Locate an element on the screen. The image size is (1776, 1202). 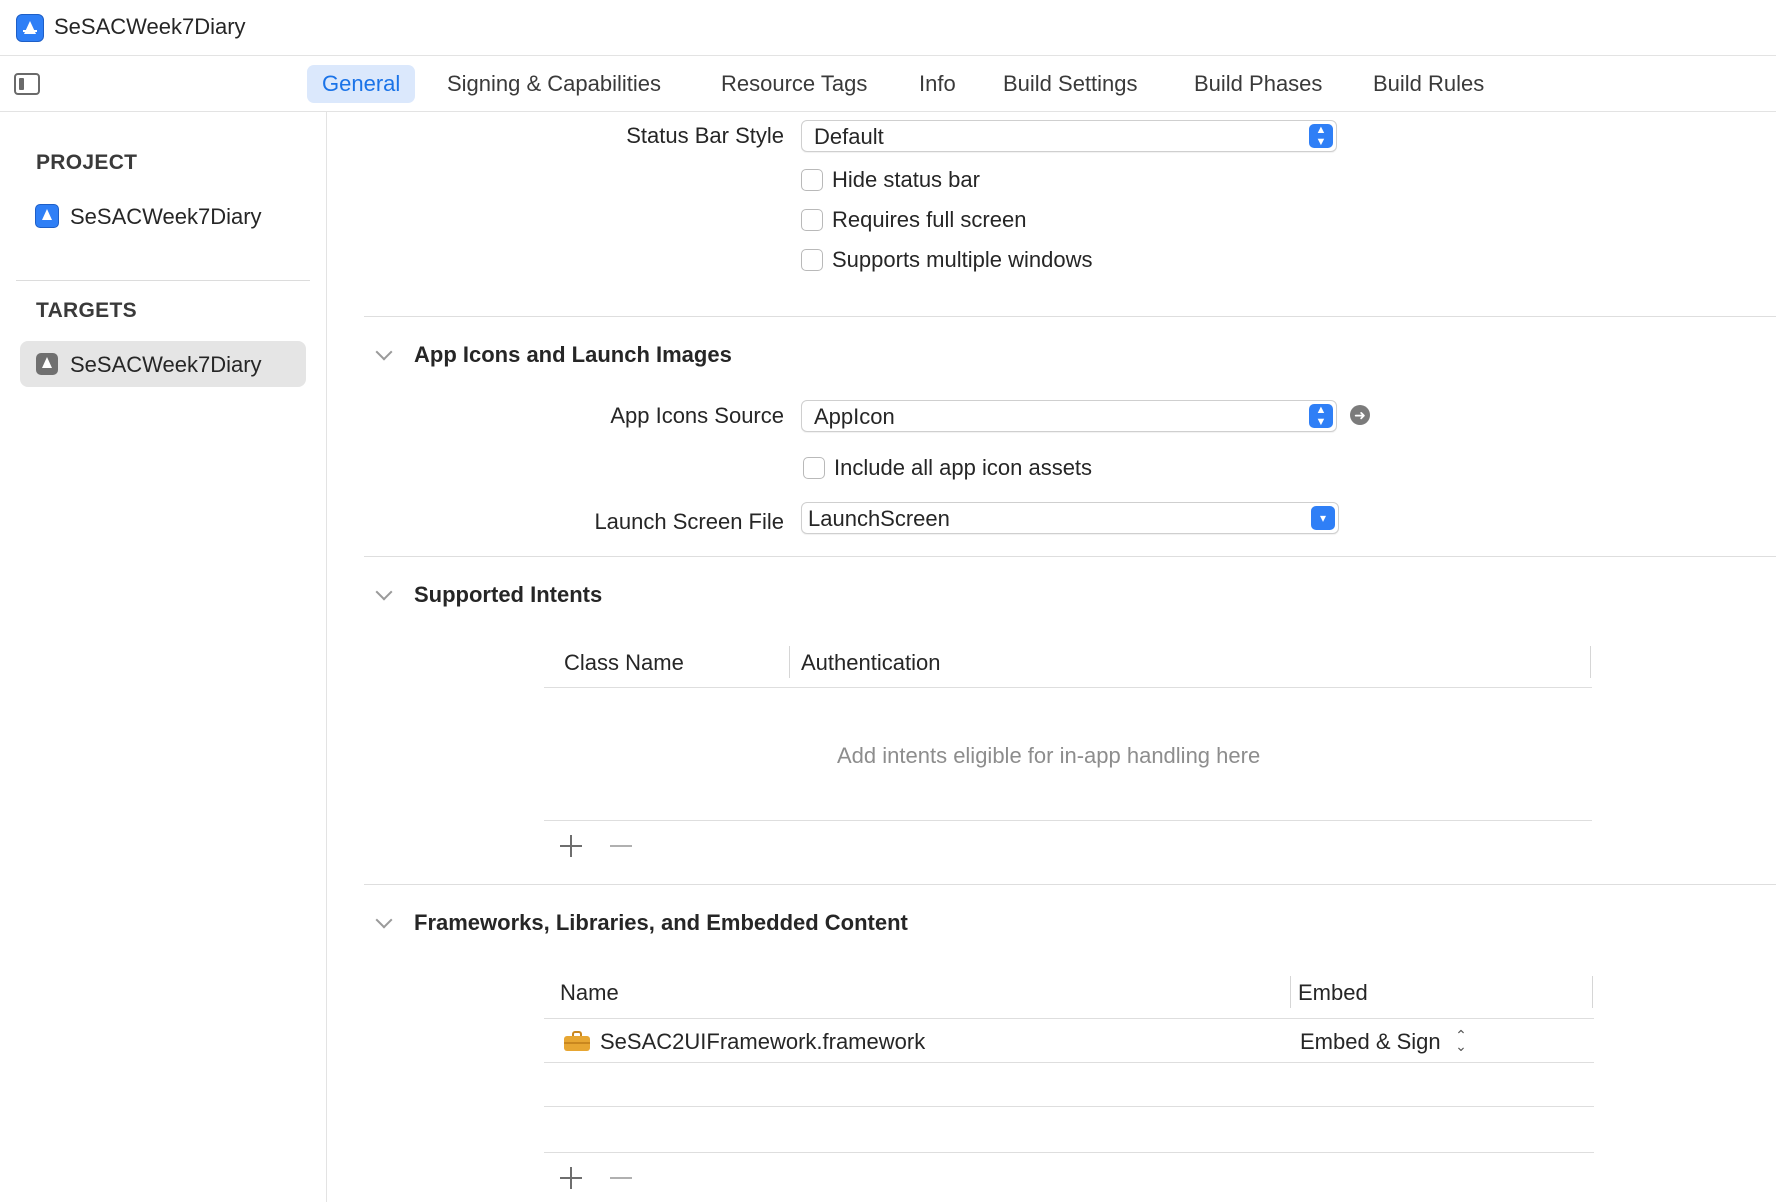
app-target-icon is located at coordinates (47, 364).